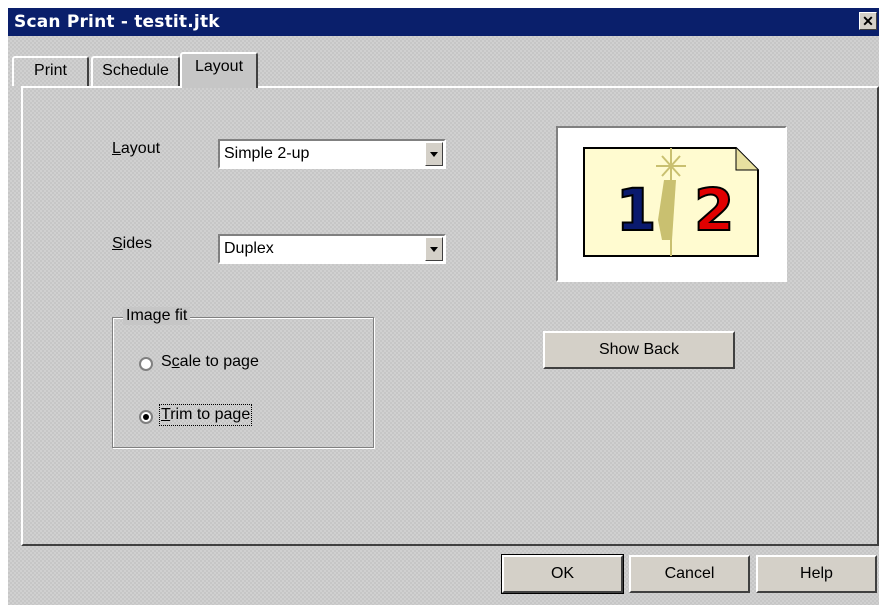 The height and width of the screenshot is (605, 879). What do you see at coordinates (332, 154) in the screenshot?
I see `layout-select: Simple 2-up` at bounding box center [332, 154].